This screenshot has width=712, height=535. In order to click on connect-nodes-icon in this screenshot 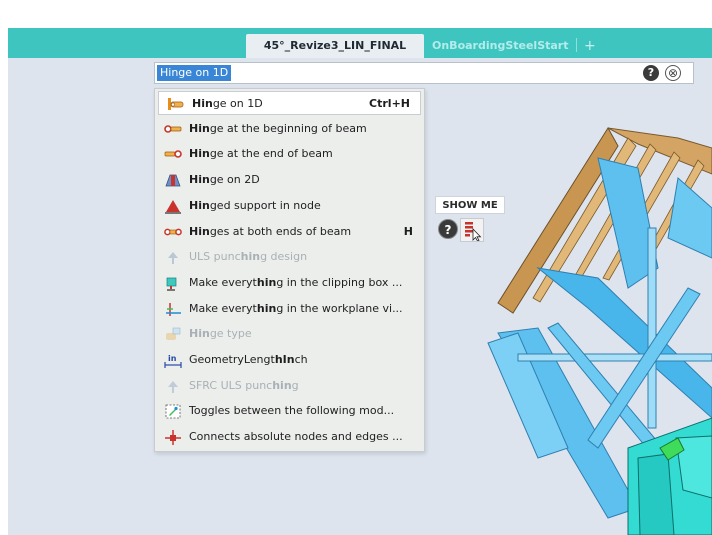, I will do `click(173, 438)`.